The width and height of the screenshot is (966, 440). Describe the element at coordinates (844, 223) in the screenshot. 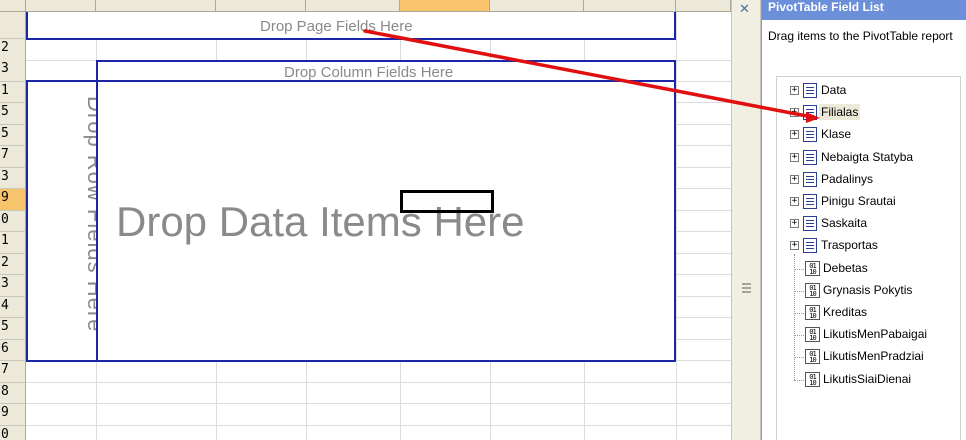

I see `field-label: Saskaita` at that location.